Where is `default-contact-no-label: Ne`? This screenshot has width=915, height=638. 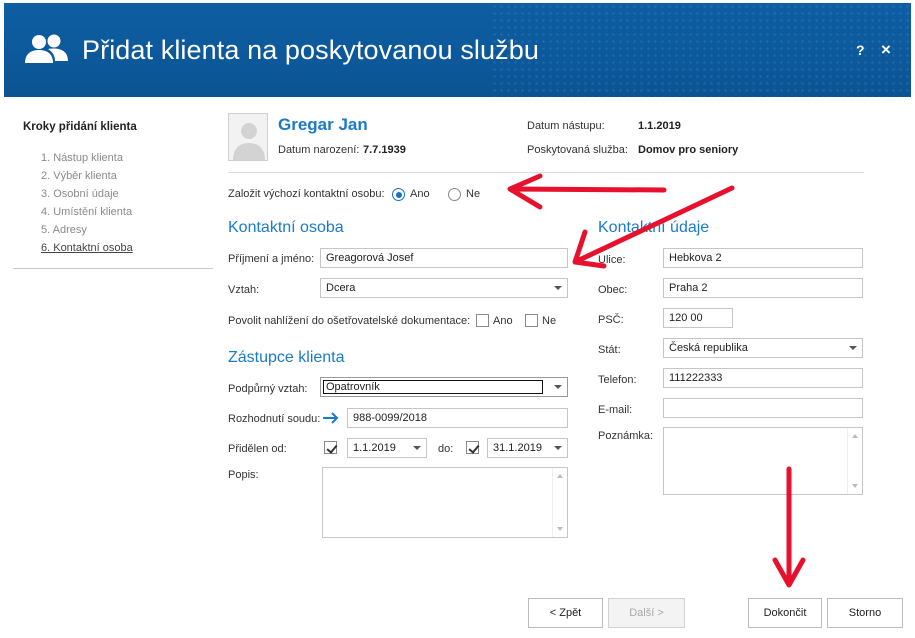 default-contact-no-label: Ne is located at coordinates (473, 194).